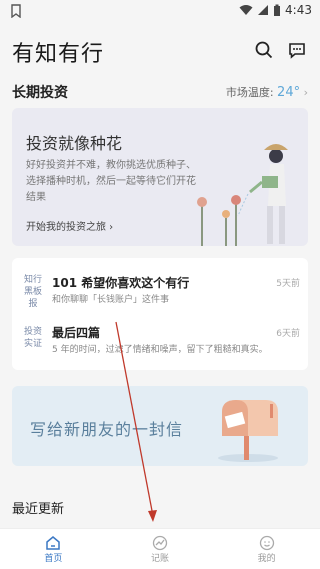 The width and height of the screenshot is (320, 569). Describe the element at coordinates (248, 431) in the screenshot. I see `mailbox-illustration` at that location.